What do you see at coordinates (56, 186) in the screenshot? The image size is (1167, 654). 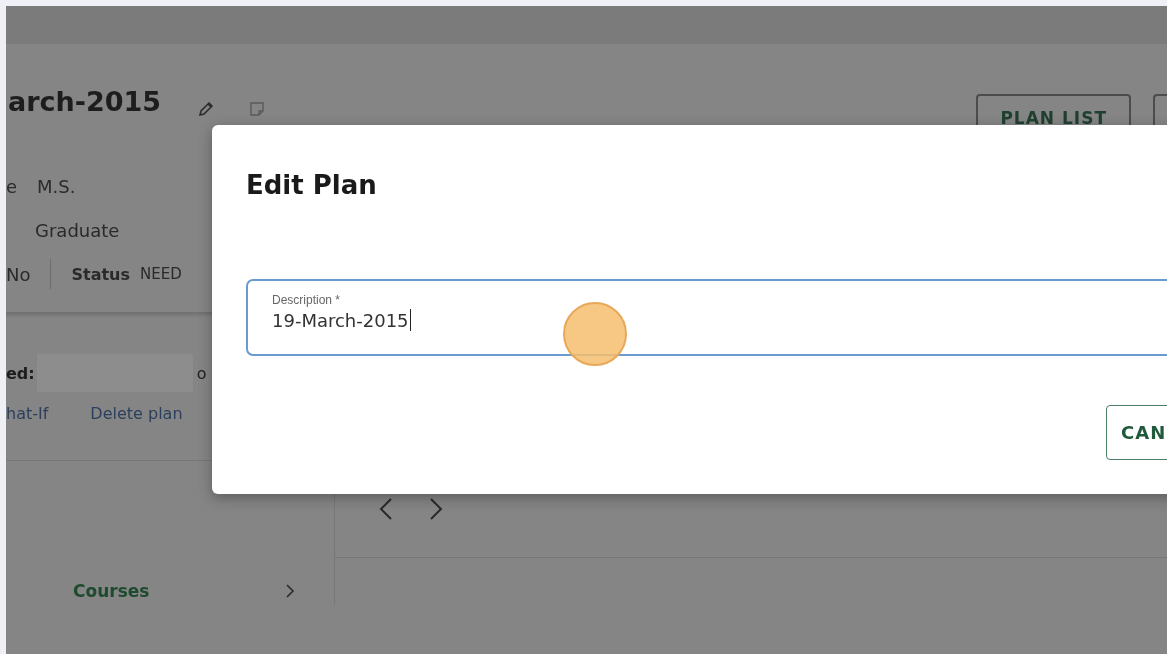 I see `degree-value: M.S.` at bounding box center [56, 186].